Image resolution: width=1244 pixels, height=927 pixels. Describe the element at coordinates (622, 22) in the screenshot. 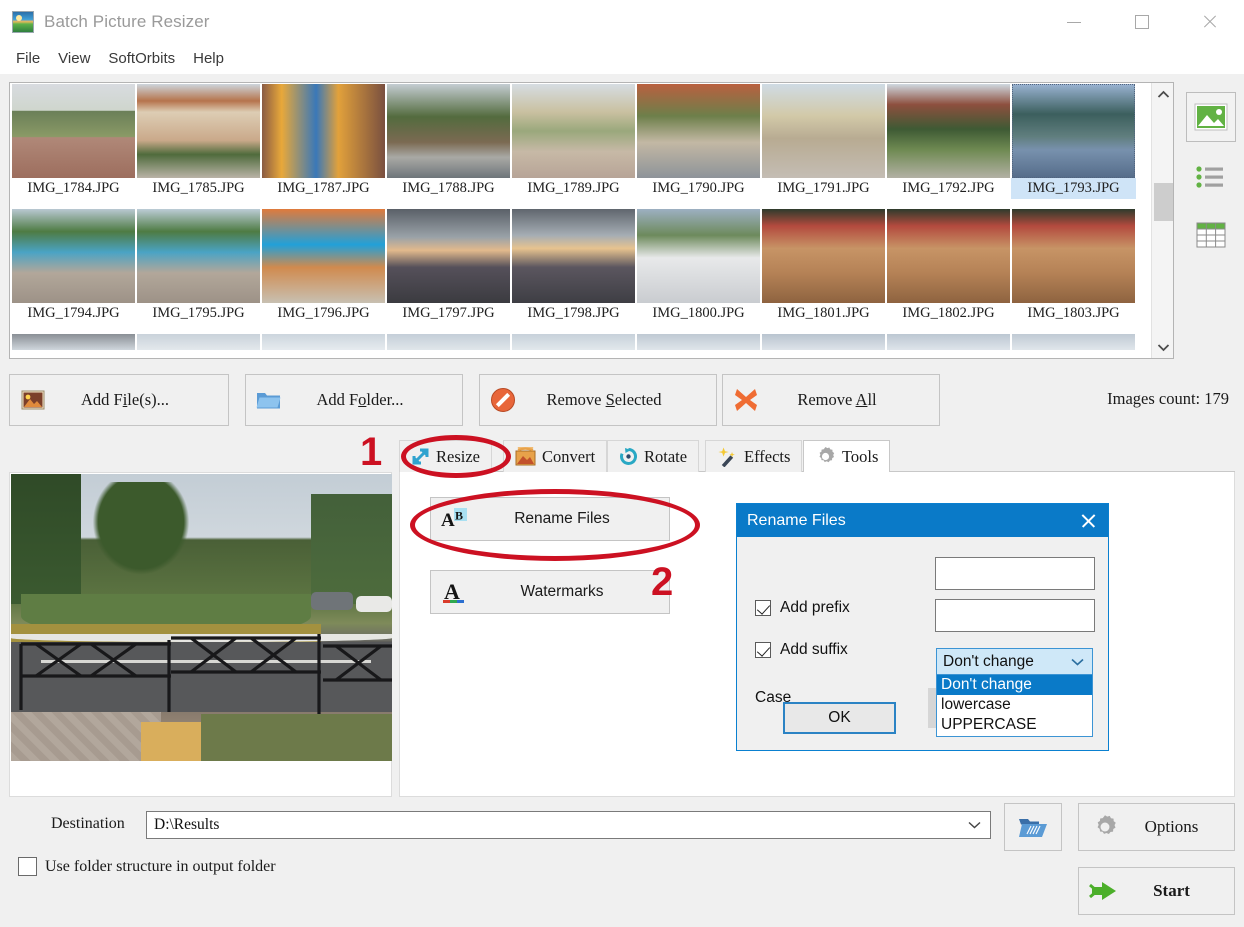

I see `title-bar: Batch Picture Resizer` at that location.